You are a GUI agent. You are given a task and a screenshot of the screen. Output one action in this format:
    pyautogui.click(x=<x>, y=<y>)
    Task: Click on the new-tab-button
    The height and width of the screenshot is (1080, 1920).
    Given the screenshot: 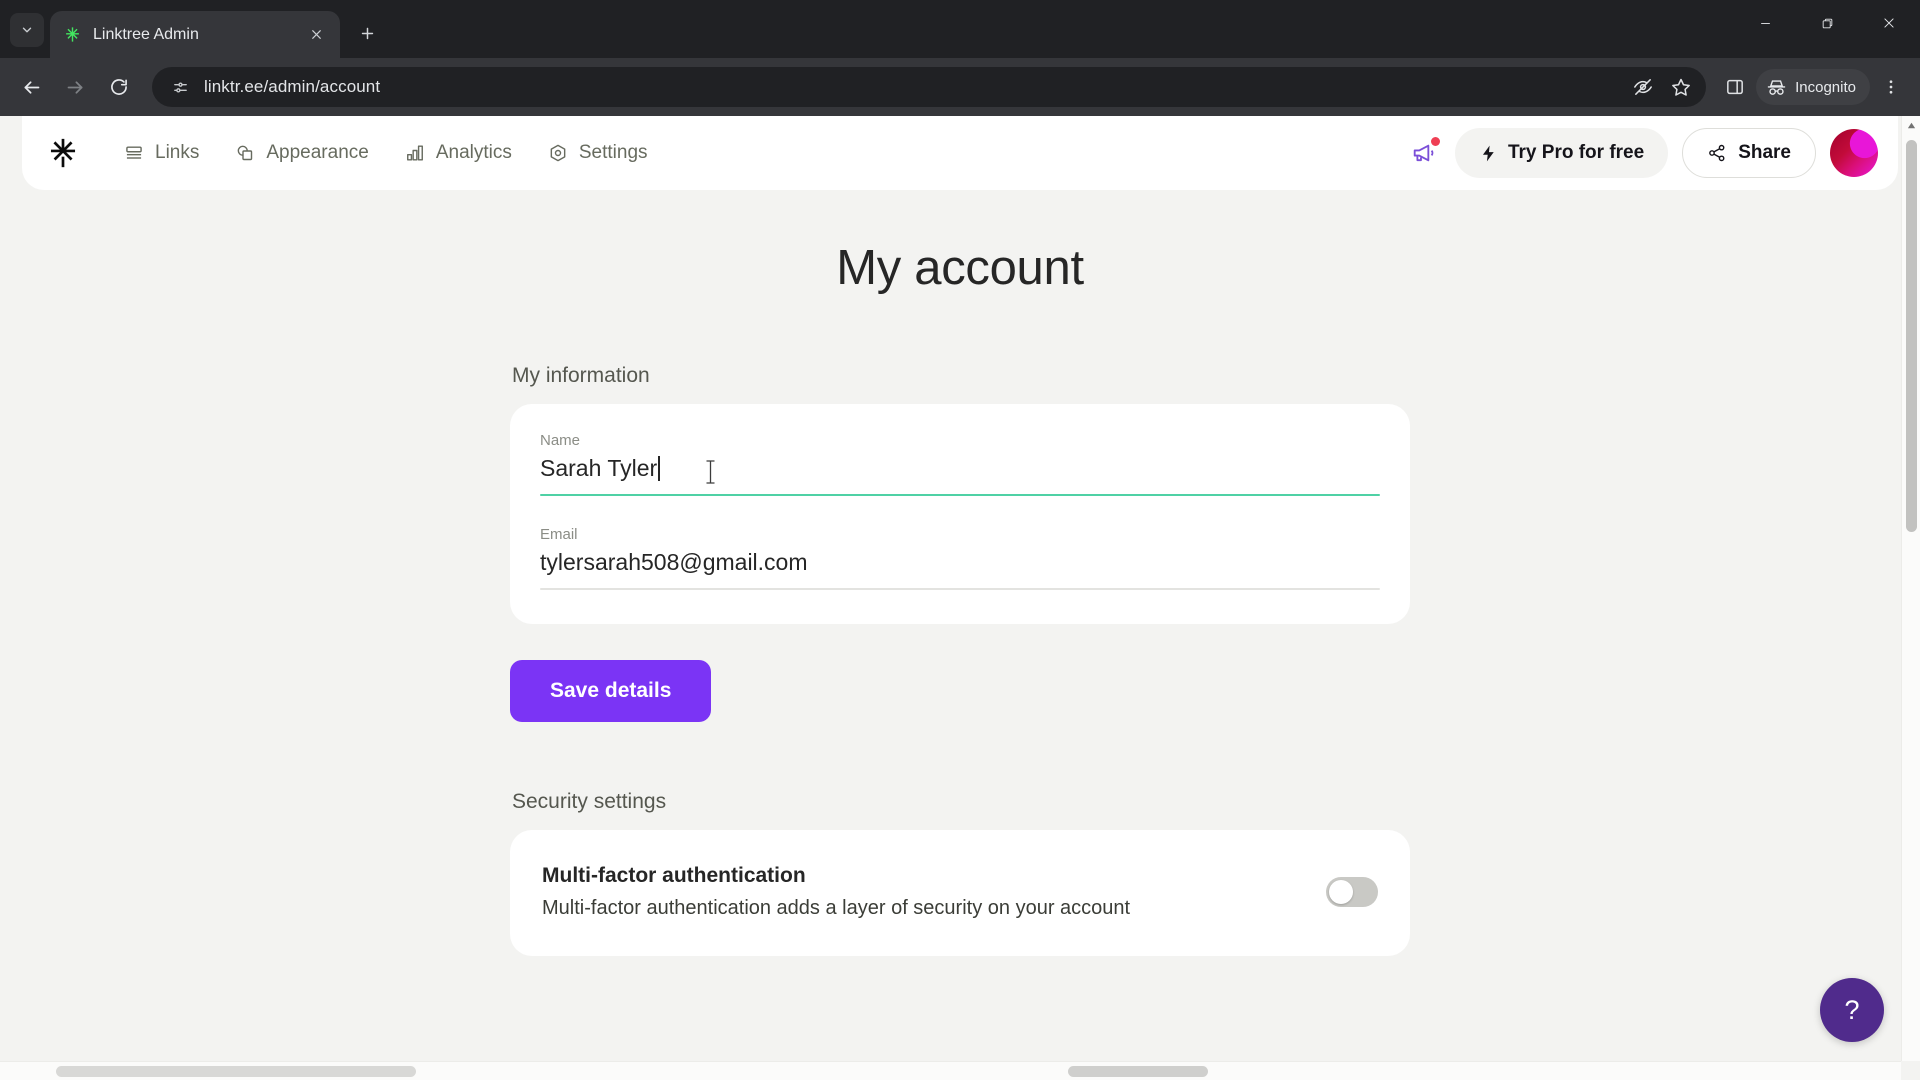 What is the action you would take?
    pyautogui.click(x=367, y=33)
    